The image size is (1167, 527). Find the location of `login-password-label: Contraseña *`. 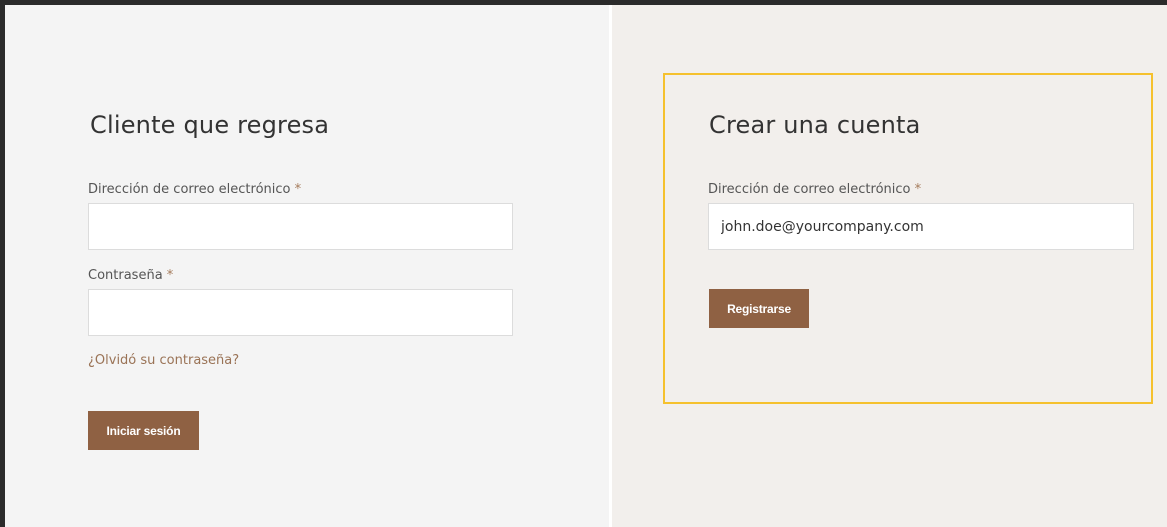

login-password-label: Contraseña * is located at coordinates (130, 275).